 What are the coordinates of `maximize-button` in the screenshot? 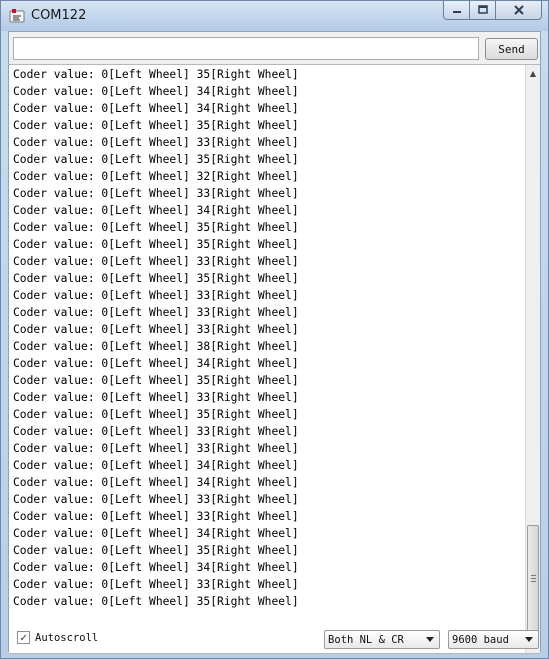 It's located at (483, 10).